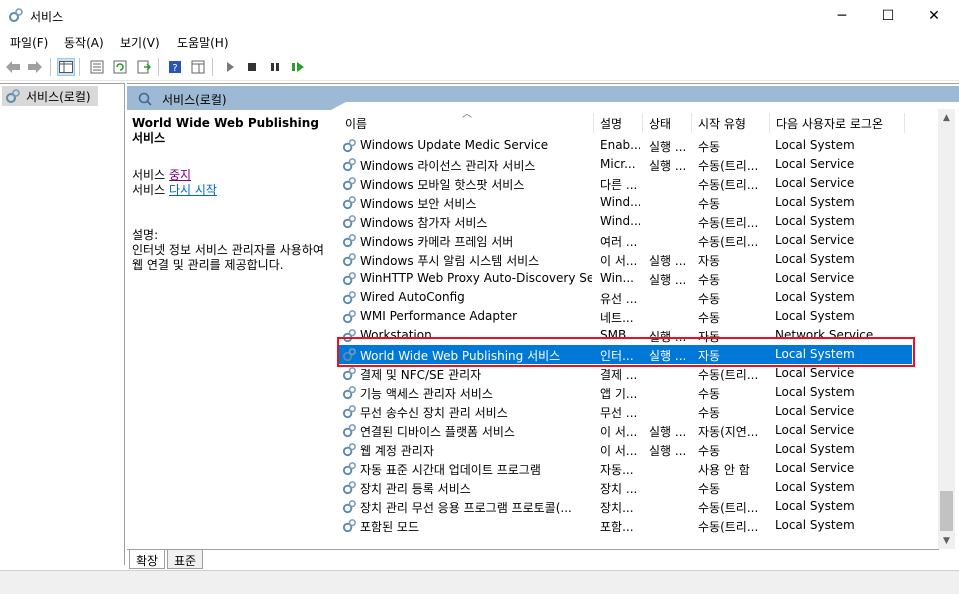  I want to click on restart-line: 서비스 다시 시작, so click(232, 190).